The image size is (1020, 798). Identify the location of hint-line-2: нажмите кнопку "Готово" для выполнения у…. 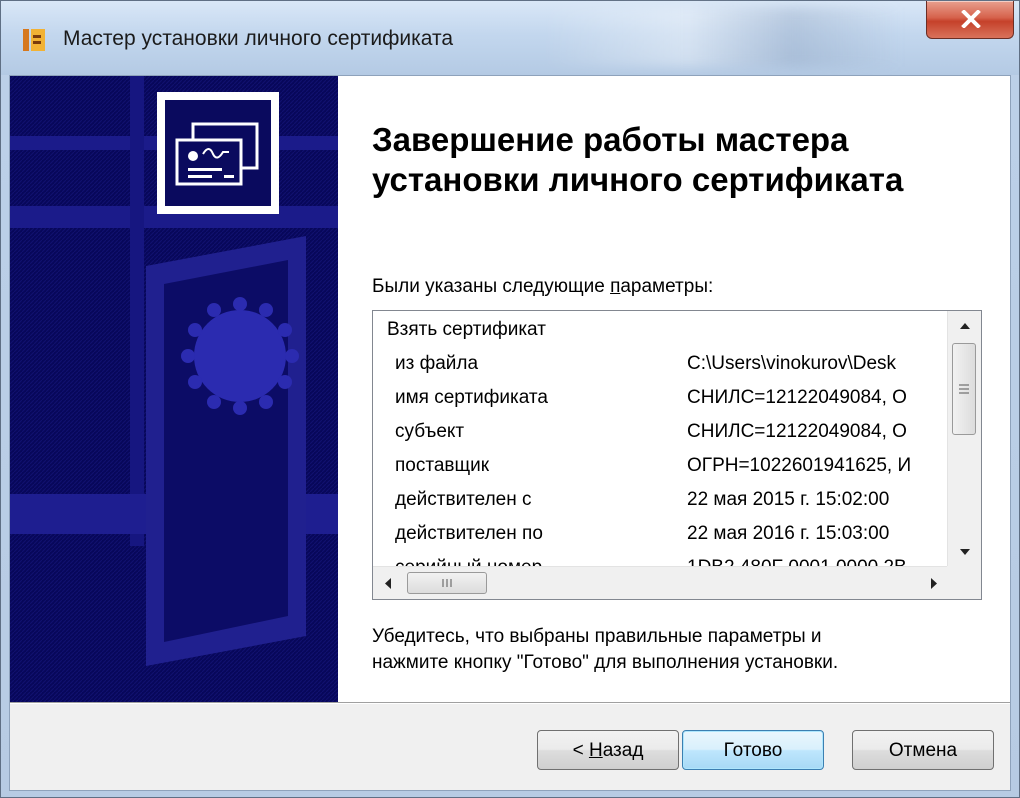
(605, 662).